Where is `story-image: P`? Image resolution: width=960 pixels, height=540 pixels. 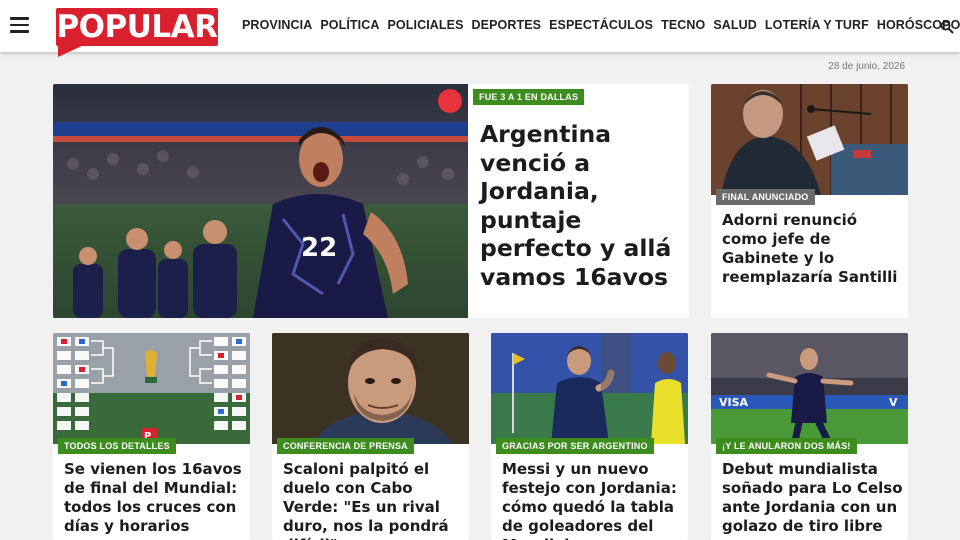 story-image: P is located at coordinates (151, 388).